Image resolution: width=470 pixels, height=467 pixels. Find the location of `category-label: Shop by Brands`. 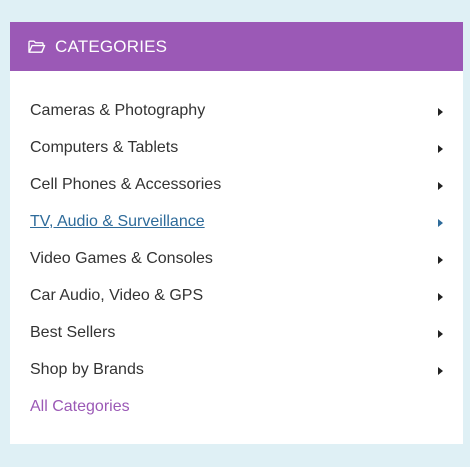

category-label: Shop by Brands is located at coordinates (87, 369).